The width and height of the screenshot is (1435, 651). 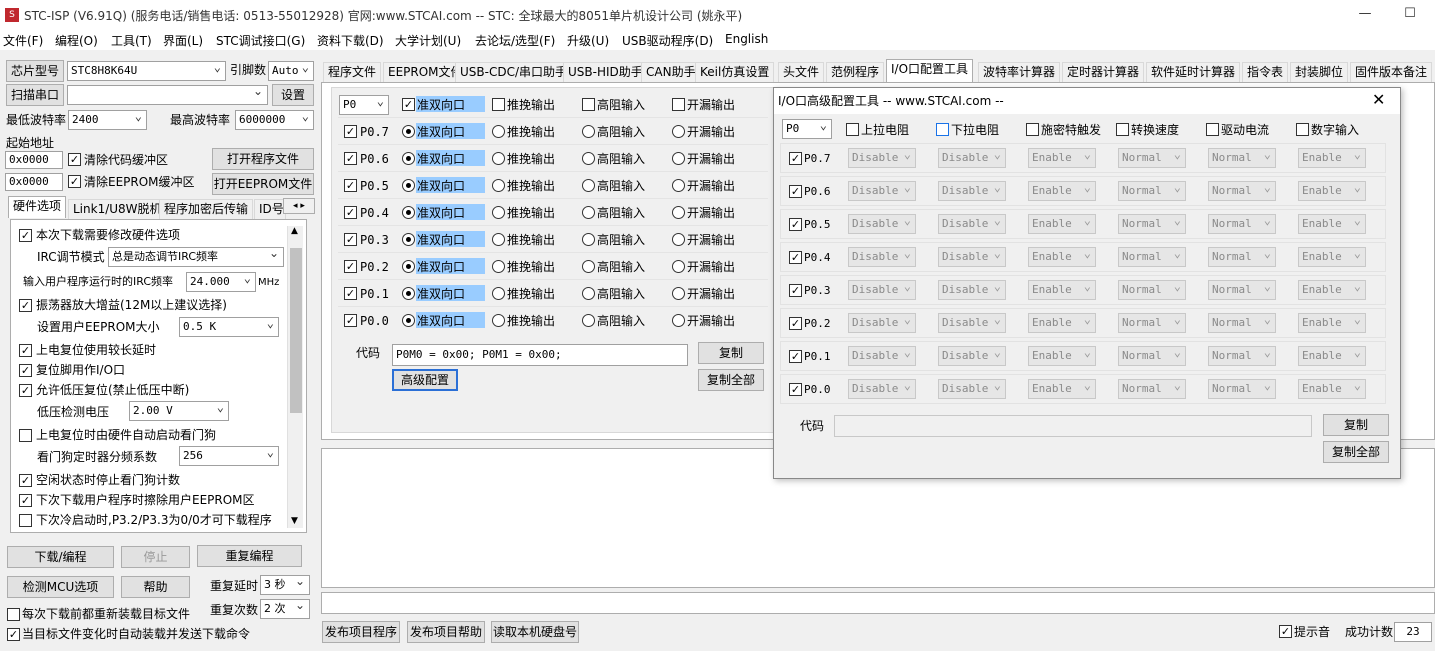 I want to click on sound-checkbox: ✓, so click(x=1285, y=631).